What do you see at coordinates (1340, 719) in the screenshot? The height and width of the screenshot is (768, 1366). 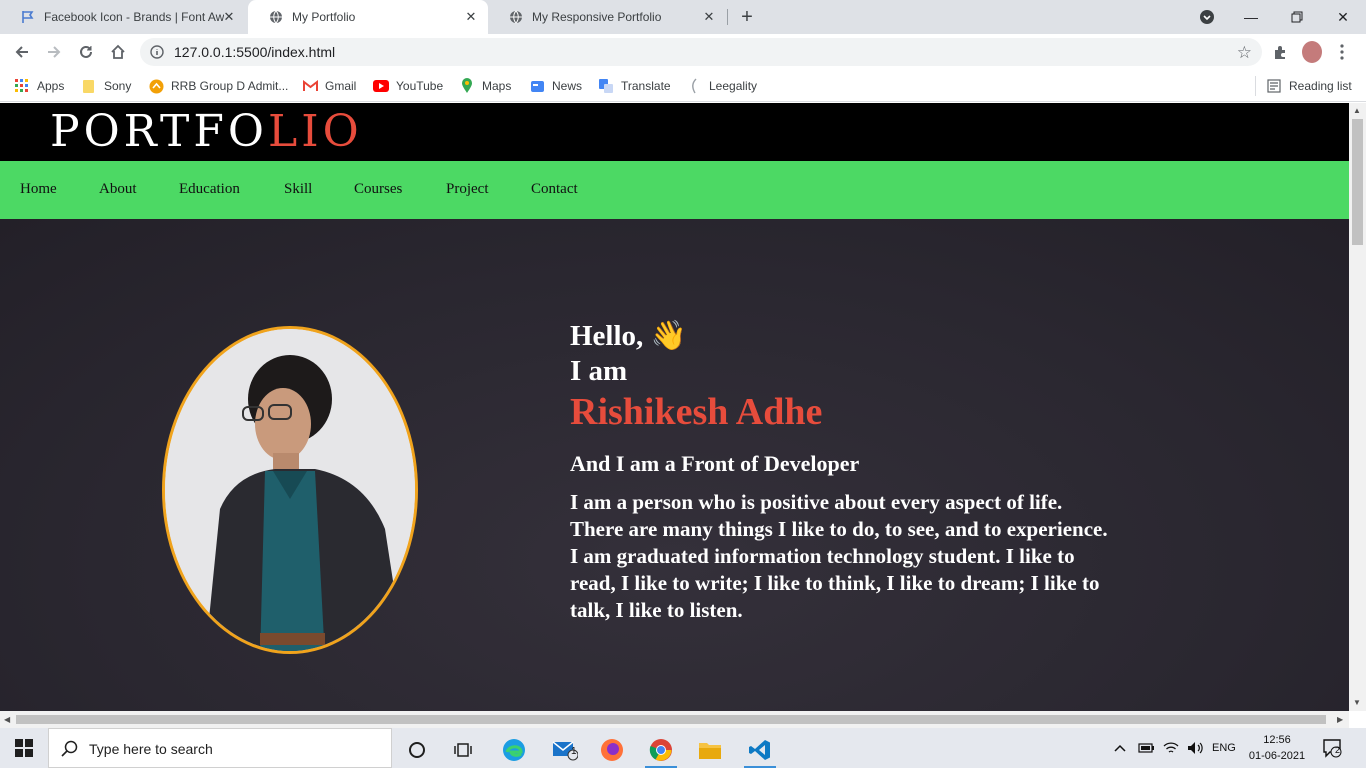 I see `scroll-right-arrow-icon: ▶` at bounding box center [1340, 719].